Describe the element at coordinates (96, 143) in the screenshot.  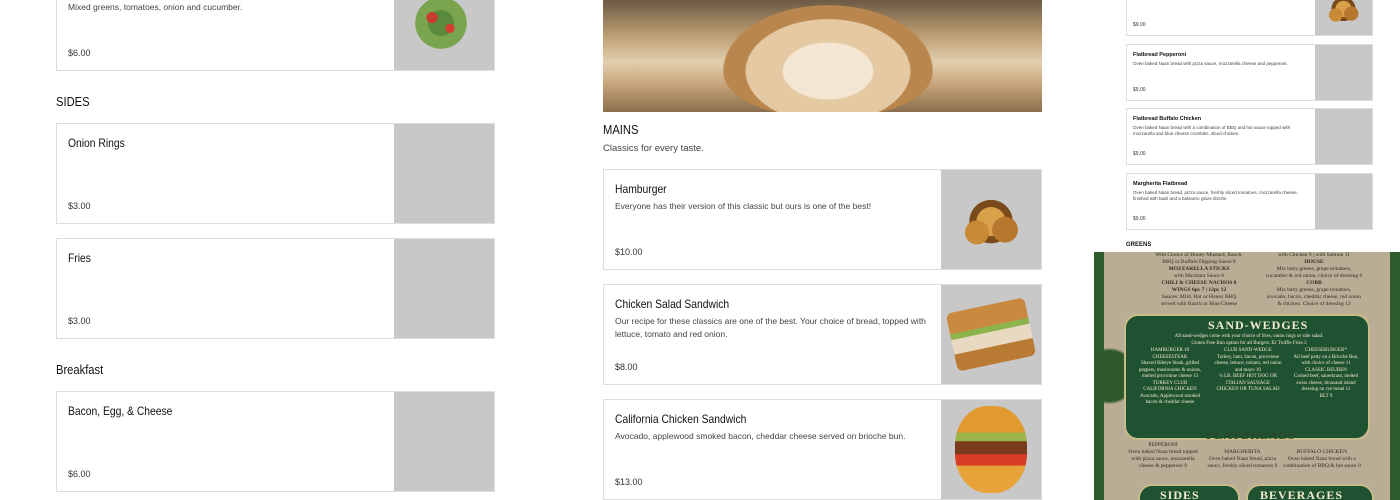
I see `menu-item-name: Onion Rings` at that location.